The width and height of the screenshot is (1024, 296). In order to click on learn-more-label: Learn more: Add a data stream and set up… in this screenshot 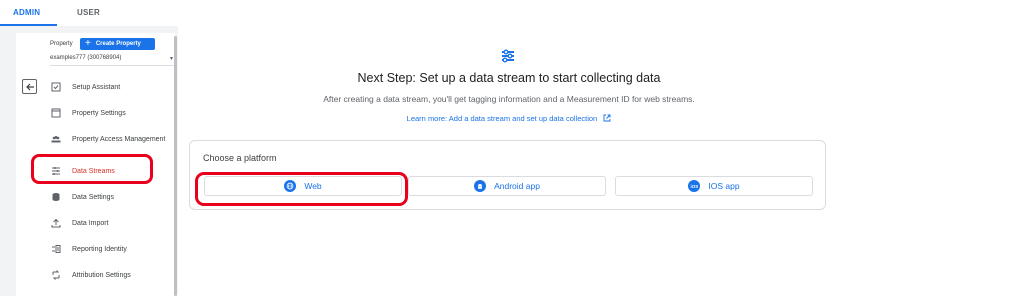, I will do `click(502, 118)`.